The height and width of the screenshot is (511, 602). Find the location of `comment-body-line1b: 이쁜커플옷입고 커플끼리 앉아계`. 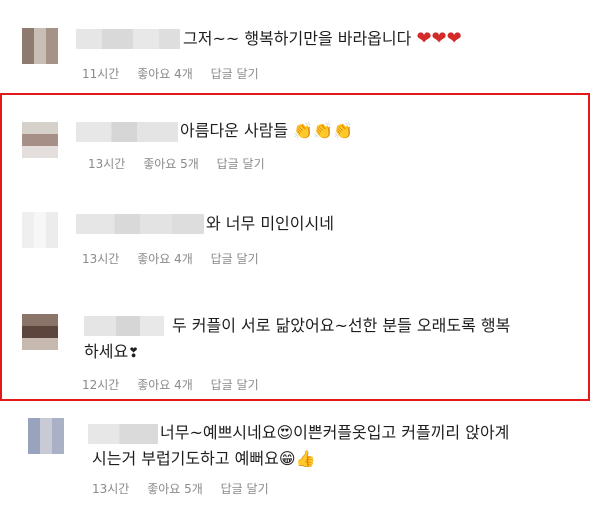

comment-body-line1b: 이쁜커플옷입고 커플끼리 앉아계 is located at coordinates (401, 432).